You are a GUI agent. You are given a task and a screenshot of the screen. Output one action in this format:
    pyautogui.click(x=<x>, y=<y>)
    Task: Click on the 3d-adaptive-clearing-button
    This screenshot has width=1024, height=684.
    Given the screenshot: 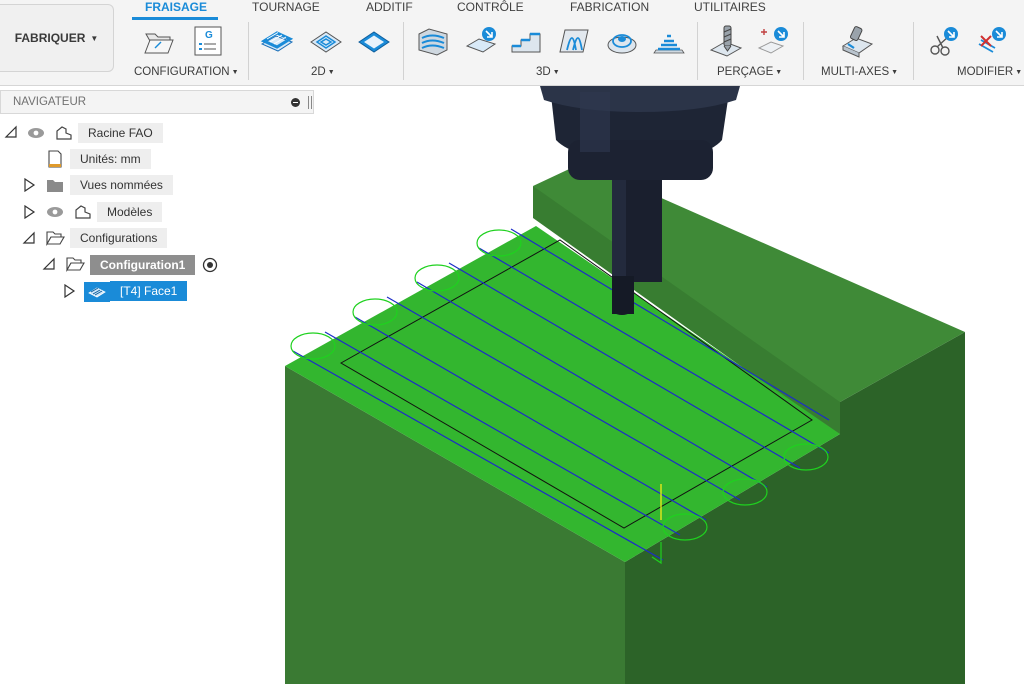 What is the action you would take?
    pyautogui.click(x=433, y=41)
    